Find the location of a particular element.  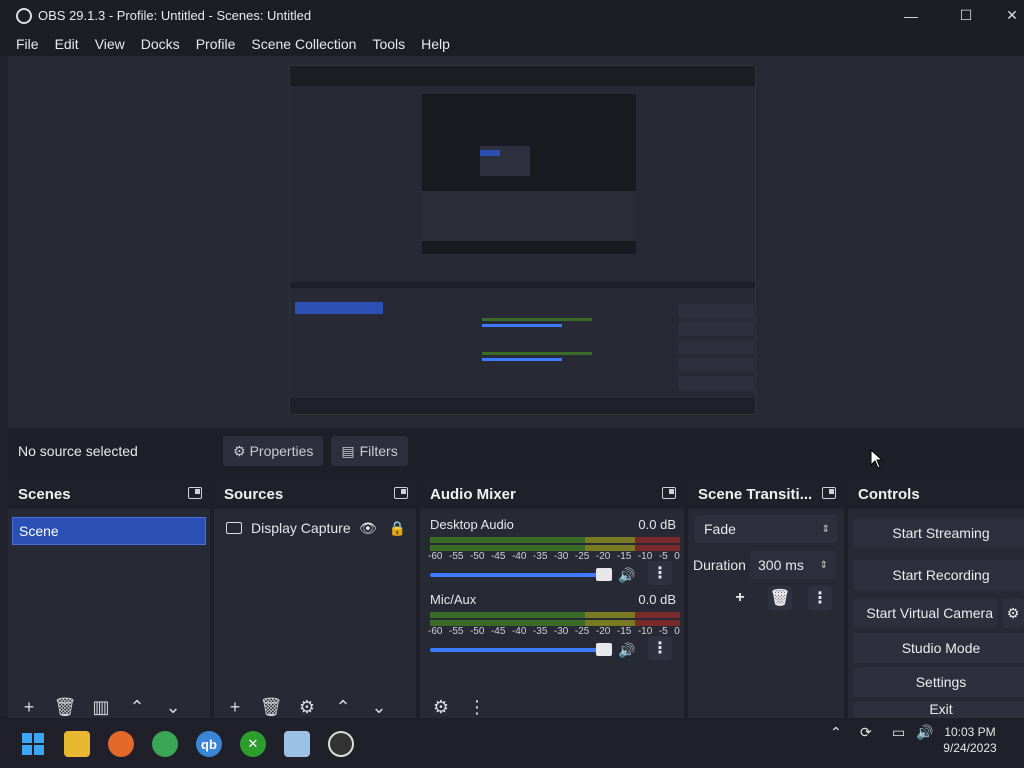

menu-docks: Docks is located at coordinates (160, 44).